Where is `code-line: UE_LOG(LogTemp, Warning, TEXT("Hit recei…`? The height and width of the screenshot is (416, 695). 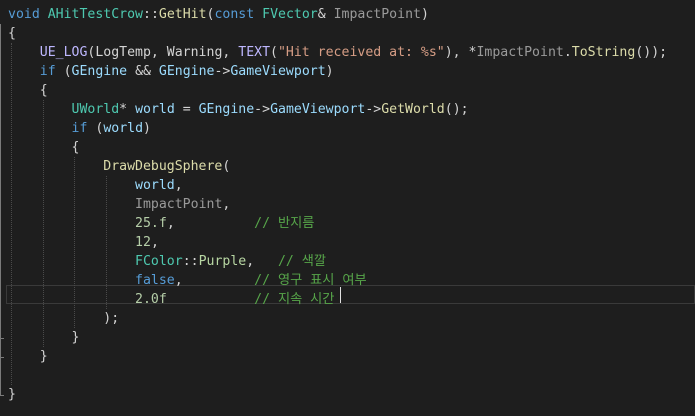
code-line: UE_LOG(LogTemp, Warning, TEXT("Hit recei… is located at coordinates (337, 52).